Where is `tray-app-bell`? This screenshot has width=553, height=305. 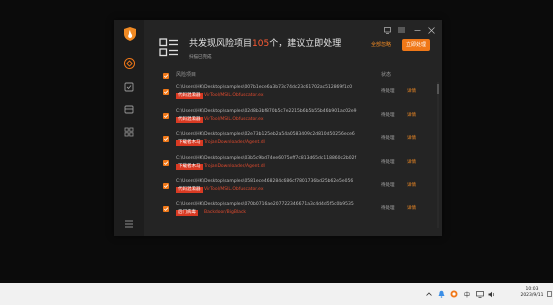 tray-app-bell is located at coordinates (441, 294).